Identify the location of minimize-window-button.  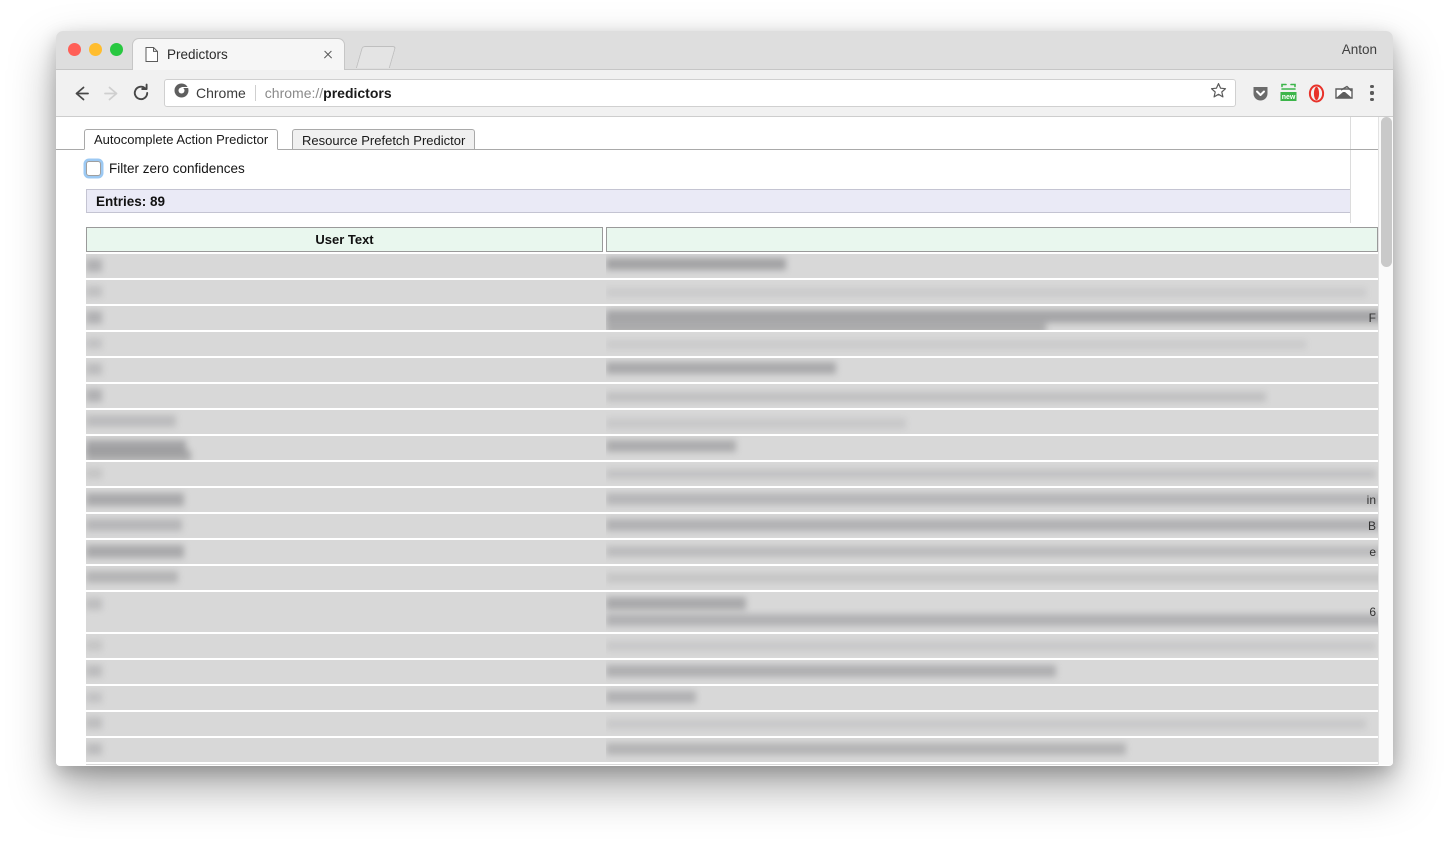
(95, 49).